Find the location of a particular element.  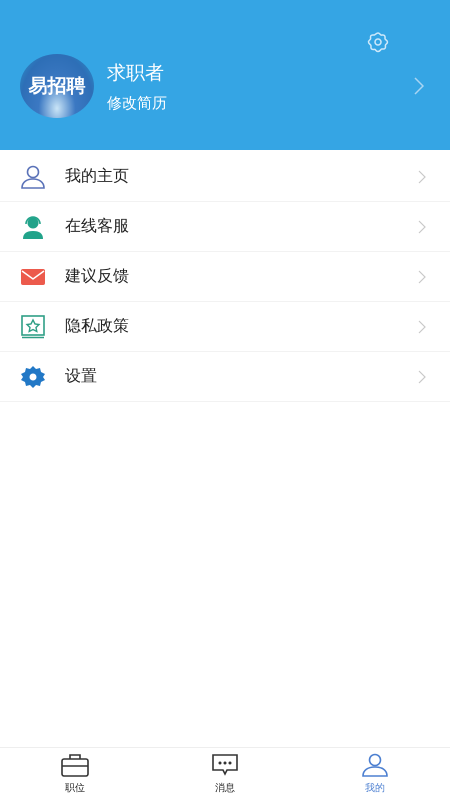

menu-item: 我的主页 is located at coordinates (225, 177).